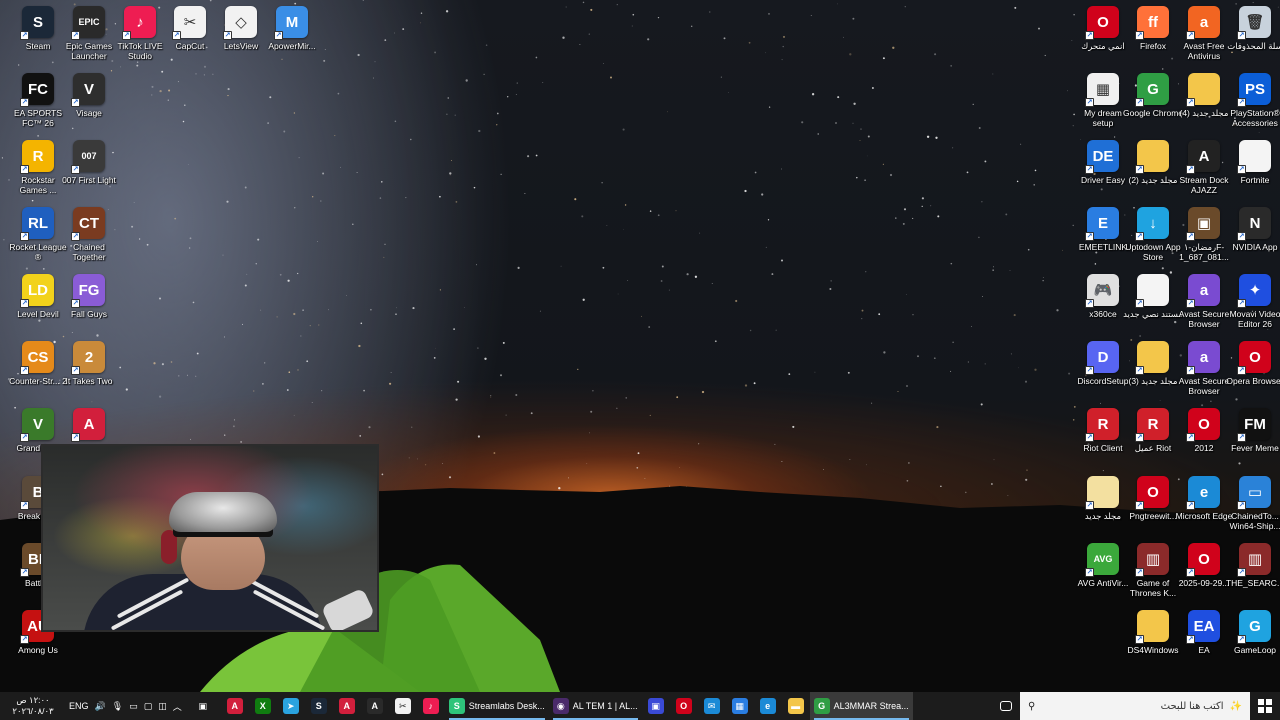 The height and width of the screenshot is (720, 1280). I want to click on desktop-icon-folder-3: ↗ (3) مجلد جديد, so click(1153, 374).